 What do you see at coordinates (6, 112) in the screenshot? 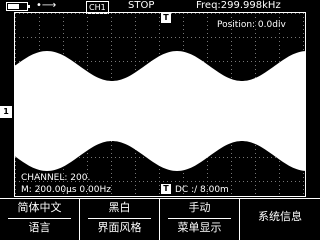
I see `channel-marker: 1` at bounding box center [6, 112].